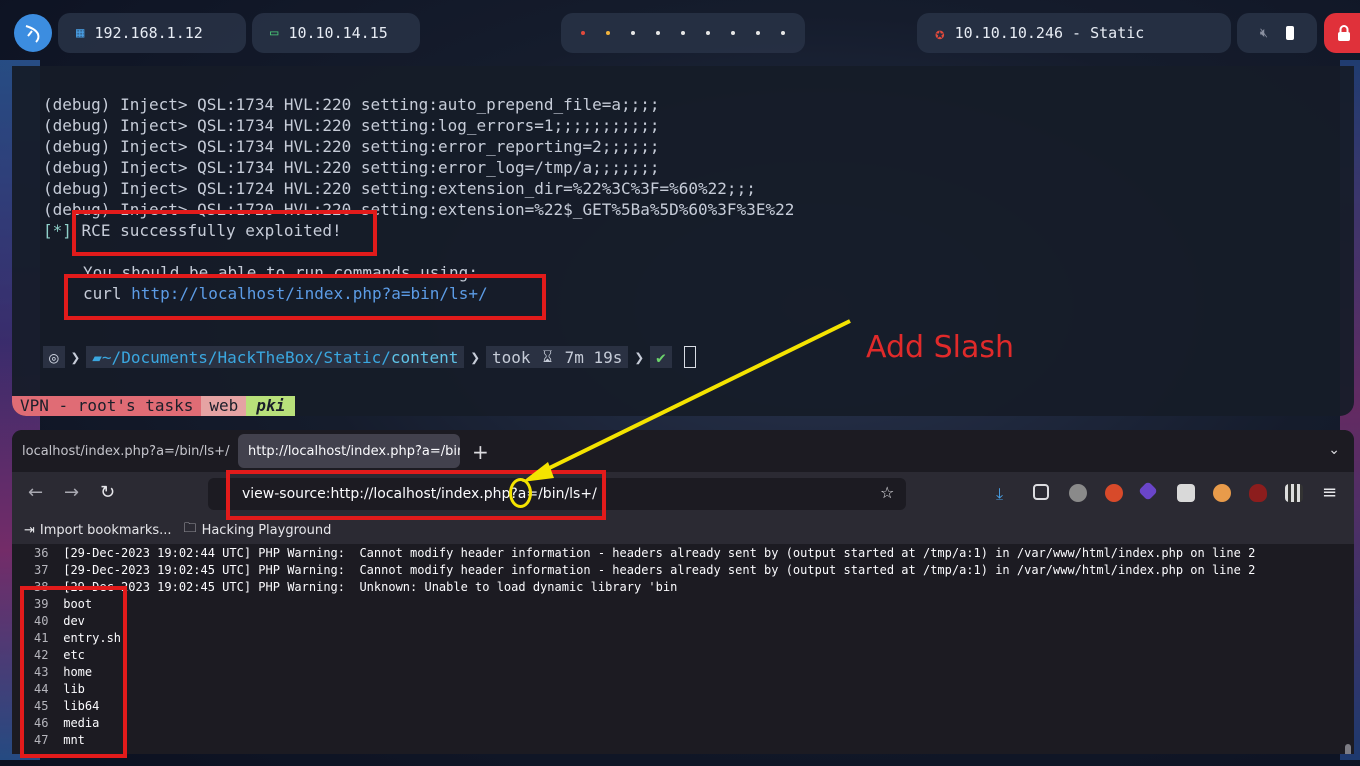  What do you see at coordinates (691, 398) in the screenshot?
I see `arrow-shaft` at bounding box center [691, 398].